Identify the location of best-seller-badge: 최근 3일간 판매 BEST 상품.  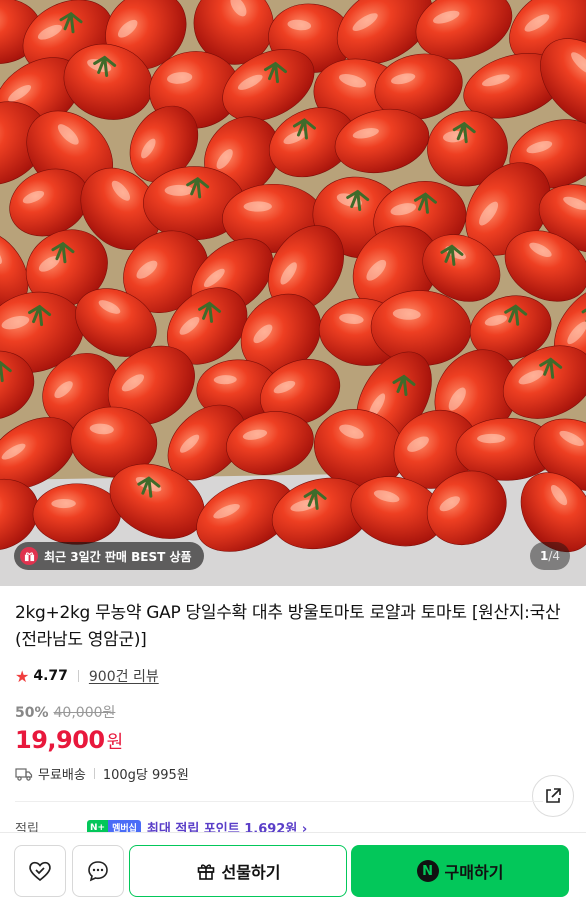
(109, 556).